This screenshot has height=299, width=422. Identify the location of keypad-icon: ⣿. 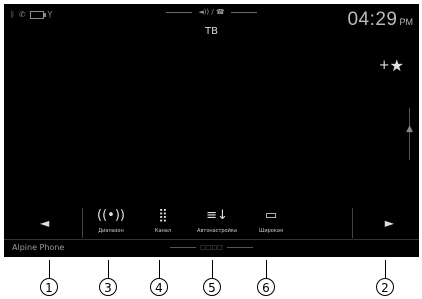
(163, 215).